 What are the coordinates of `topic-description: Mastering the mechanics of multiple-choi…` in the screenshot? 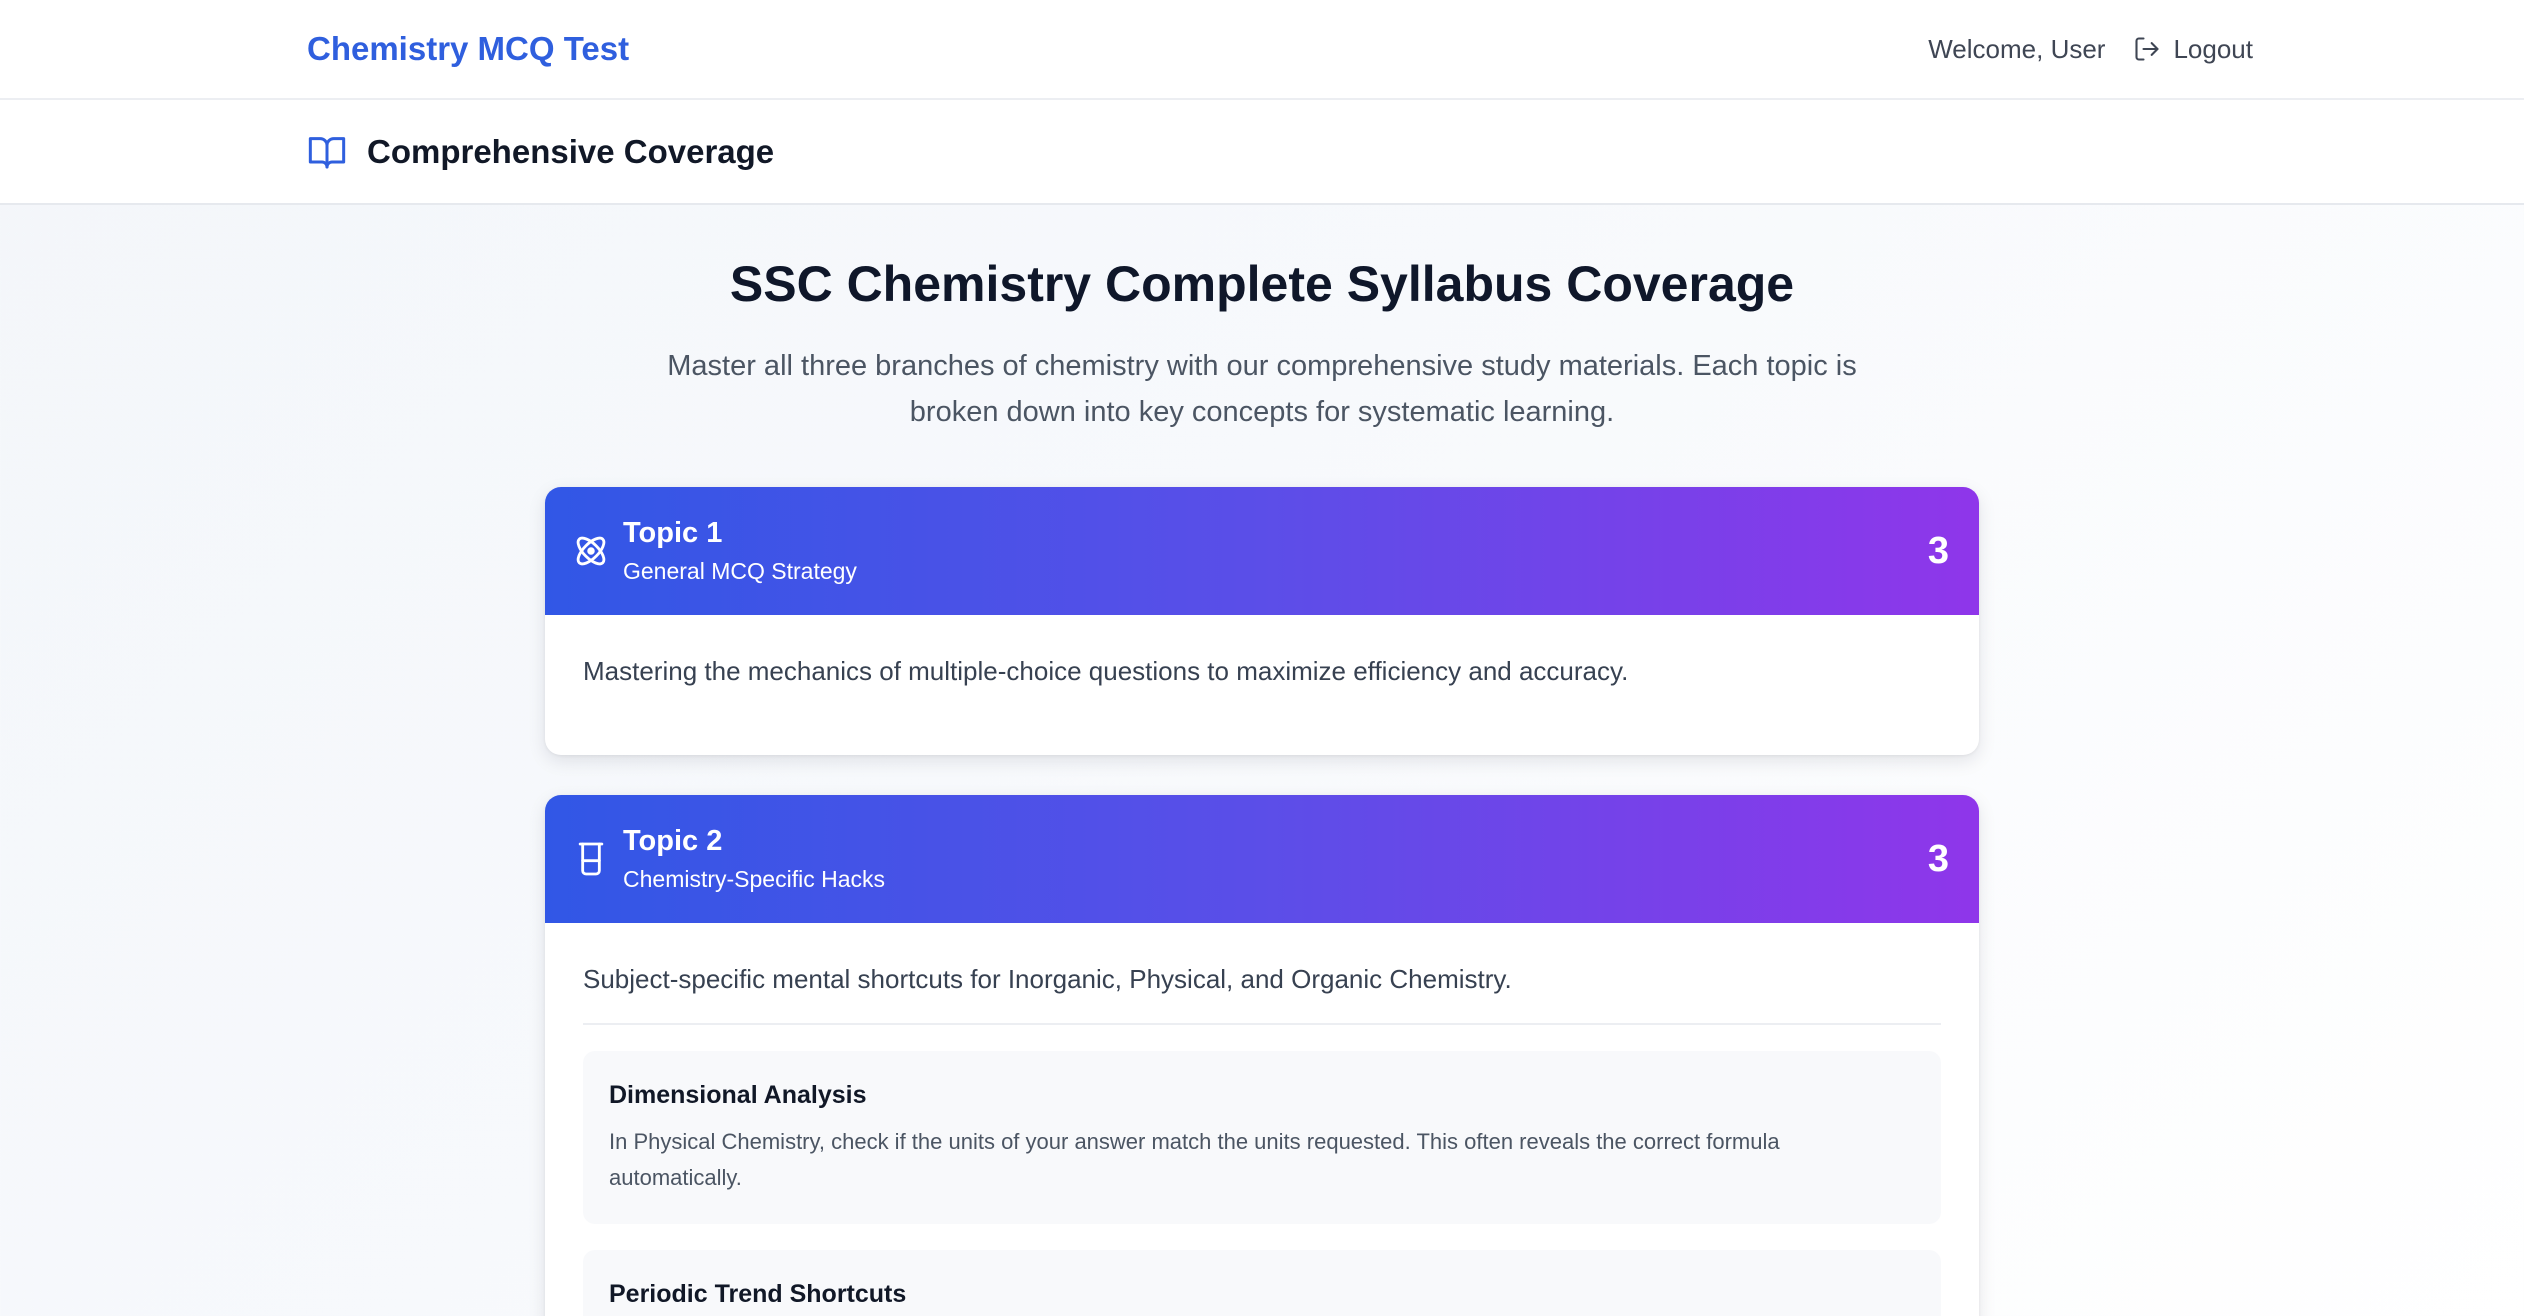 It's located at (1106, 671).